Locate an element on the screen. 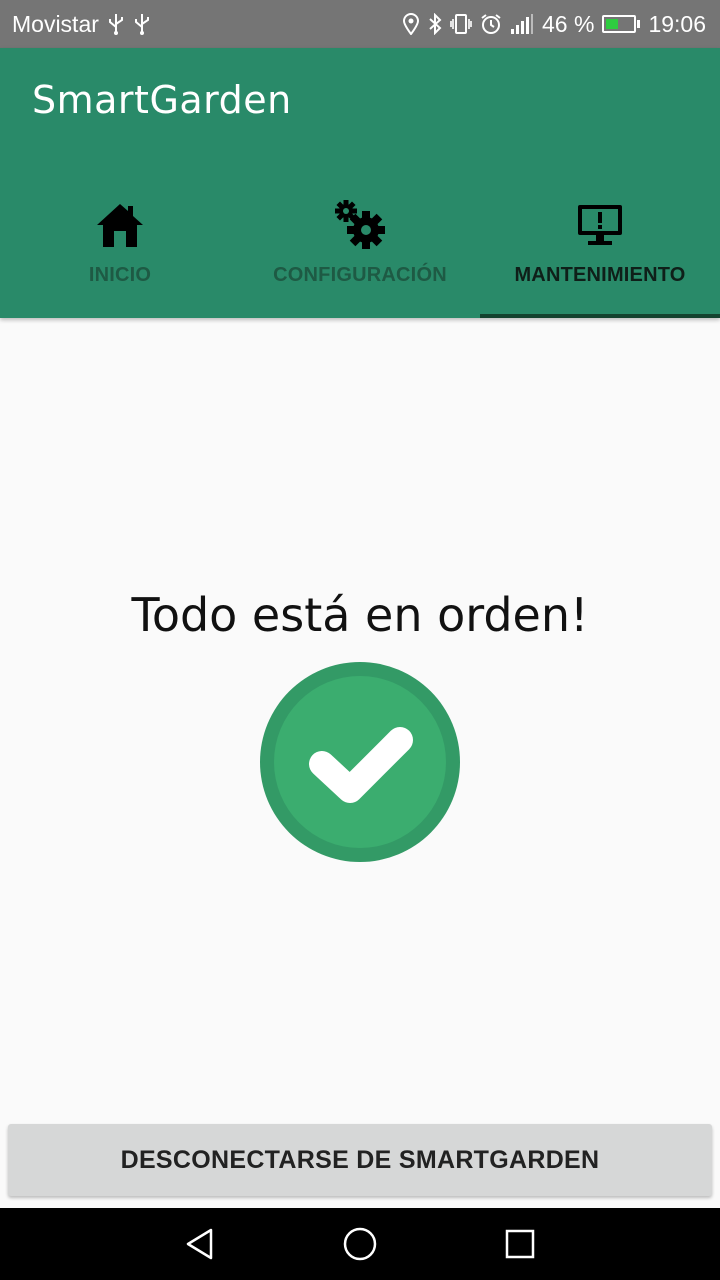 The height and width of the screenshot is (1280, 720). monitor-alert-icon is located at coordinates (600, 225).